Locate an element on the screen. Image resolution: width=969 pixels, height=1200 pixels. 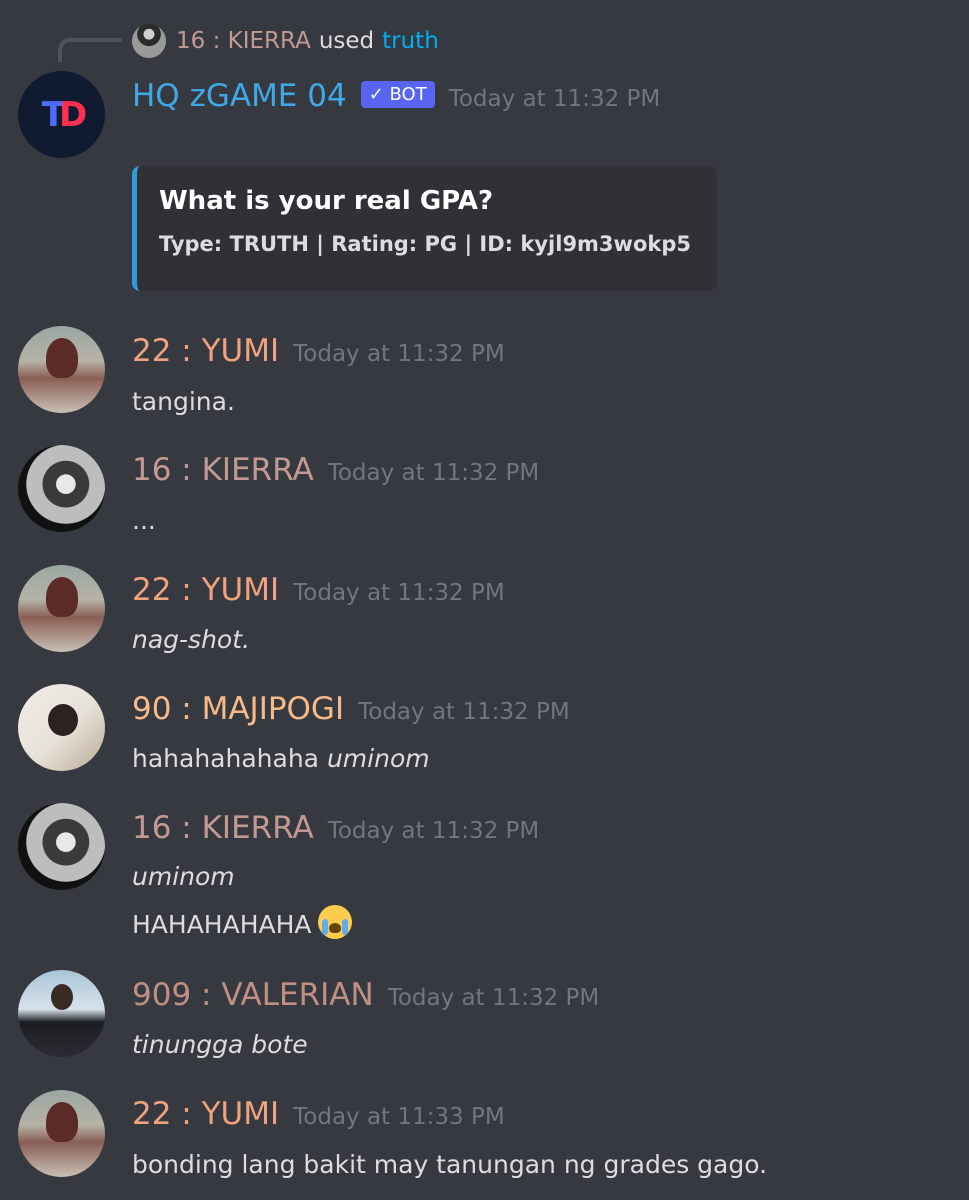
bot-avatar: TD is located at coordinates (61, 114).